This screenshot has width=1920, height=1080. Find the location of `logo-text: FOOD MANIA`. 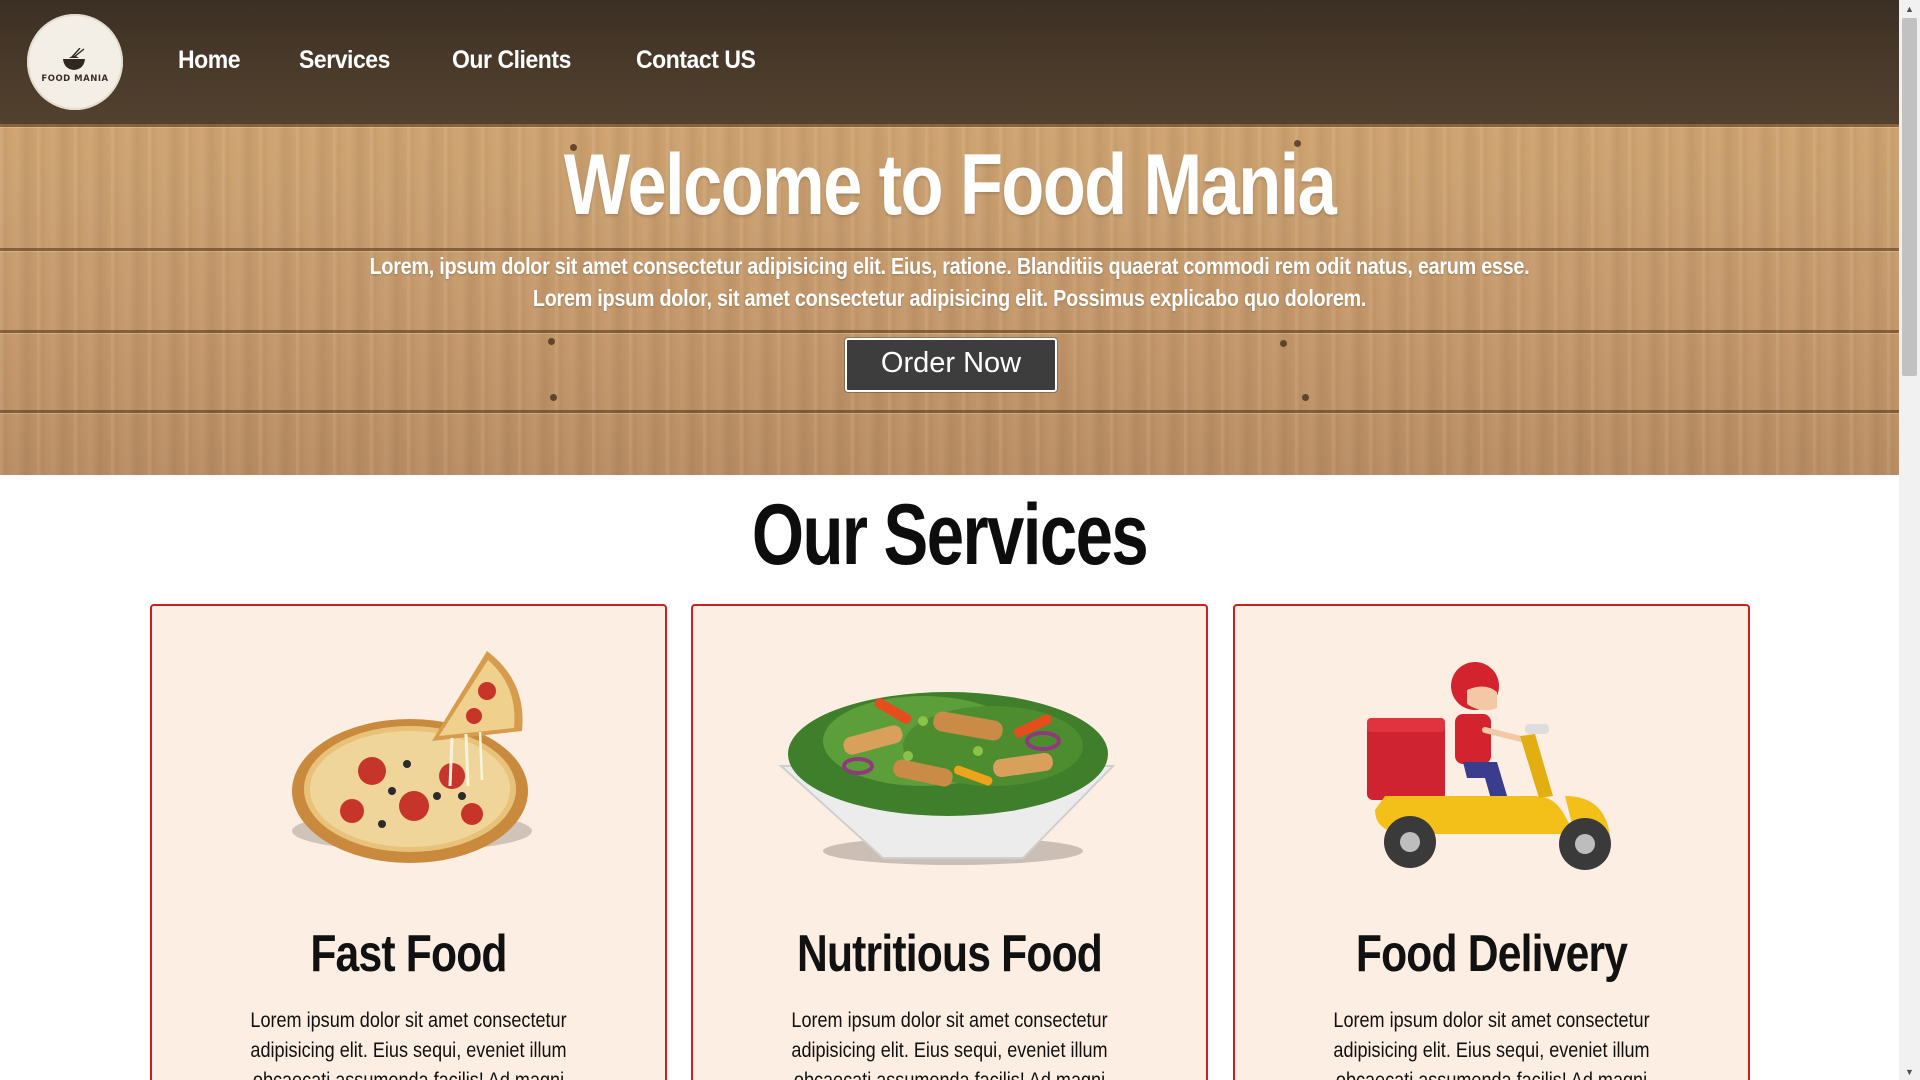

logo-text: FOOD MANIA is located at coordinates (75, 79).